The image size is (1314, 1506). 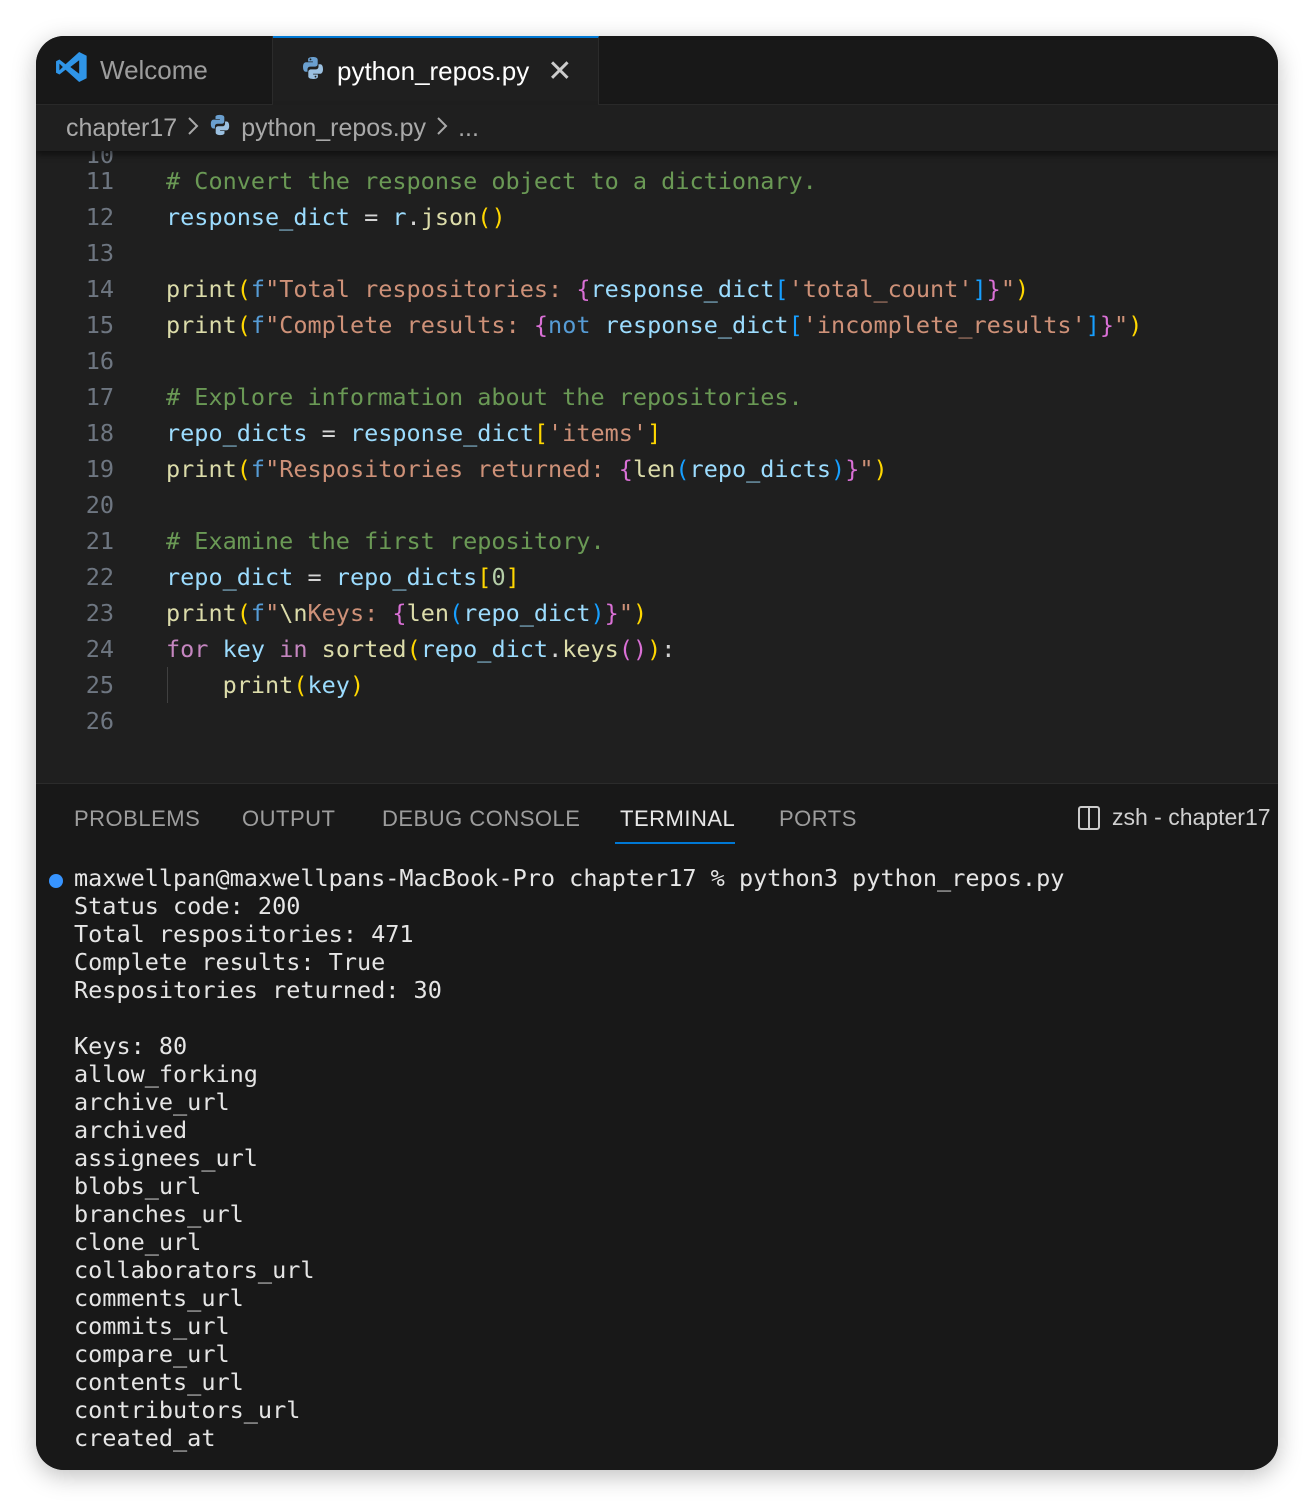 What do you see at coordinates (152, 1326) in the screenshot?
I see `terminal-line: commits_url` at bounding box center [152, 1326].